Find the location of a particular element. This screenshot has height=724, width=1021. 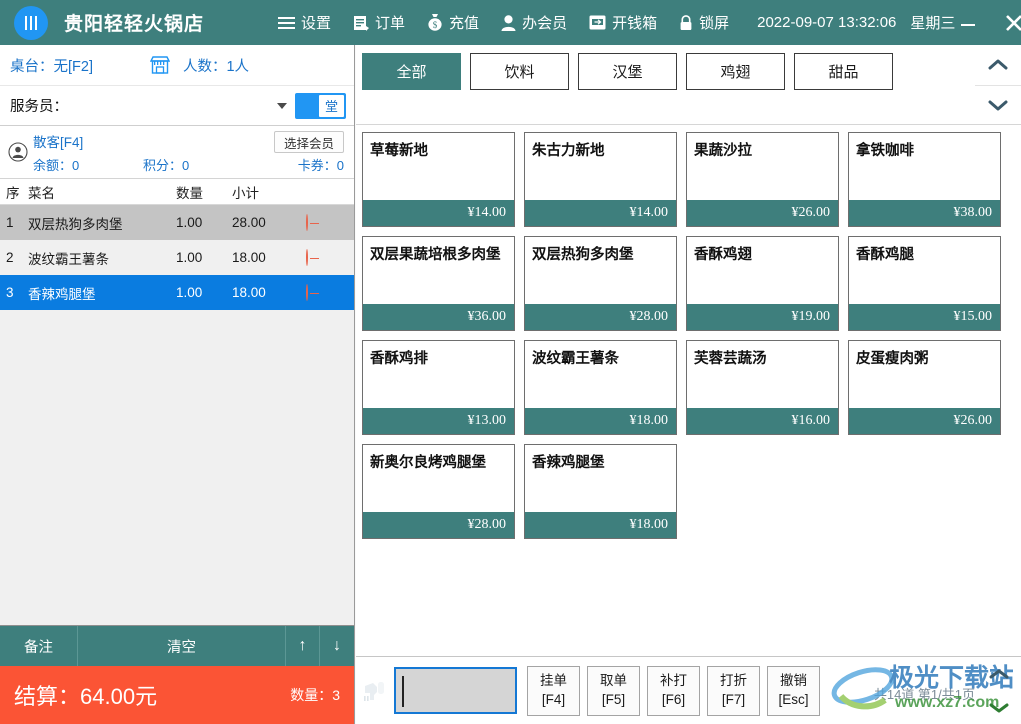

category-tab: 鸡翅 is located at coordinates (735, 71).